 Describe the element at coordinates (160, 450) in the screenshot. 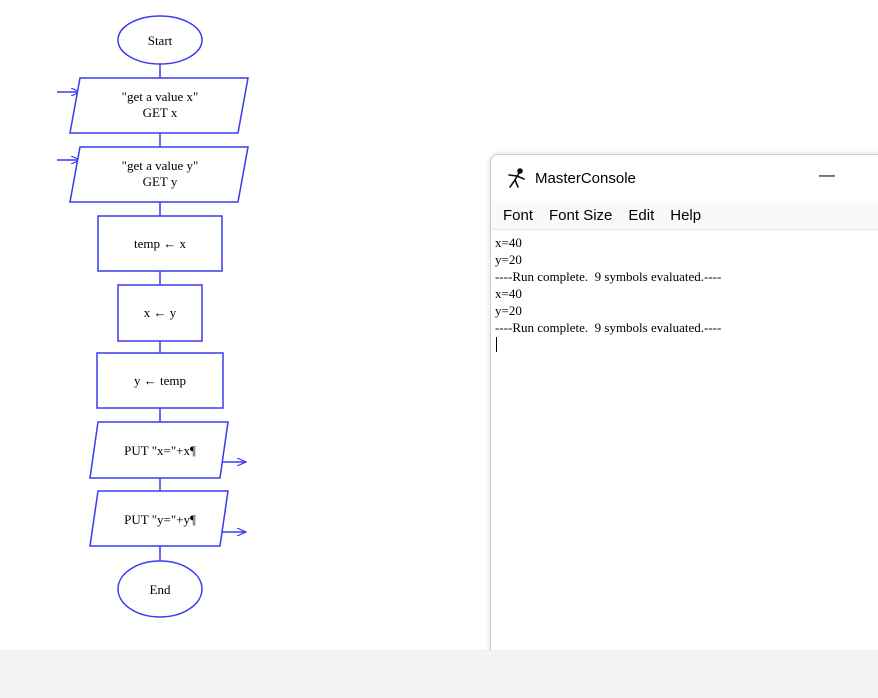

I see `output-x-label: PUT "x="+x¶` at that location.